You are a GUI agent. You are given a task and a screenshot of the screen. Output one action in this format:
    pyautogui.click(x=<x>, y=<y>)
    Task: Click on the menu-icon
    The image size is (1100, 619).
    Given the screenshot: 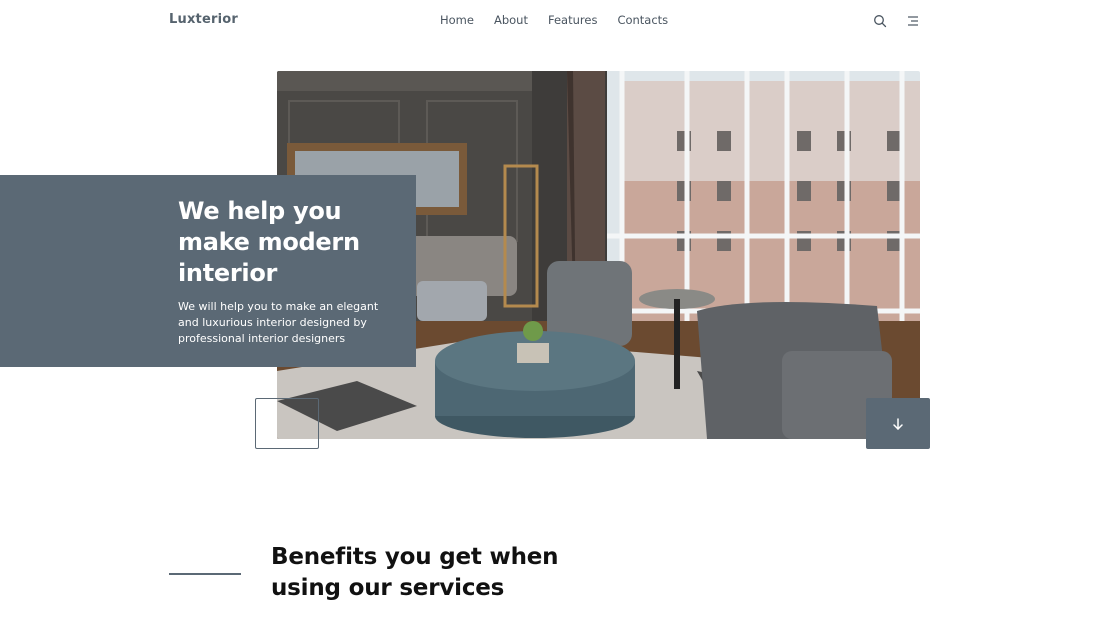 What is the action you would take?
    pyautogui.click(x=913, y=20)
    